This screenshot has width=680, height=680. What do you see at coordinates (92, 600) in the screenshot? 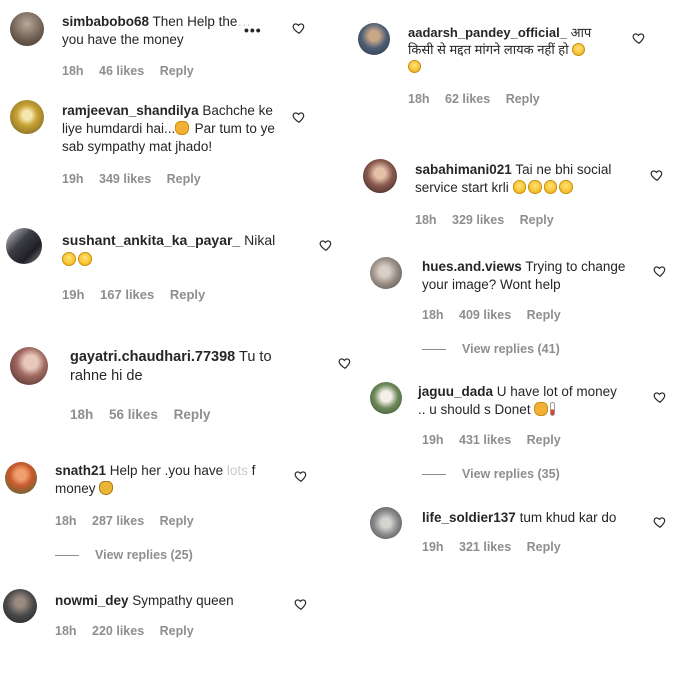
I see `comment-username: nowmi_dey` at bounding box center [92, 600].